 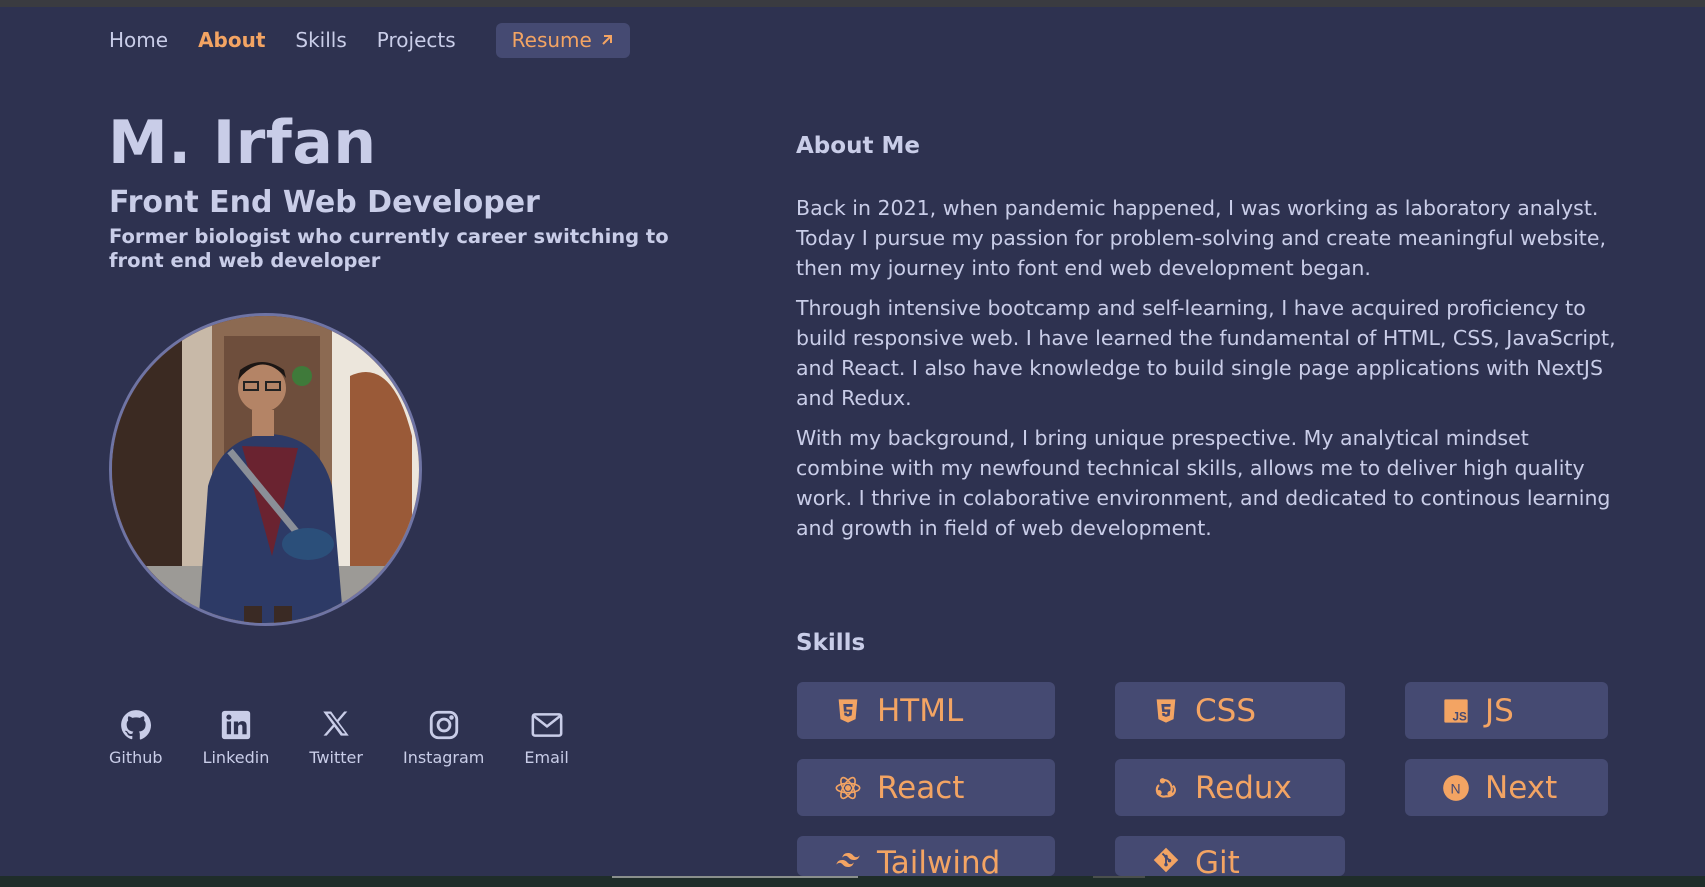 I want to click on git-icon, so click(x=1166, y=860).